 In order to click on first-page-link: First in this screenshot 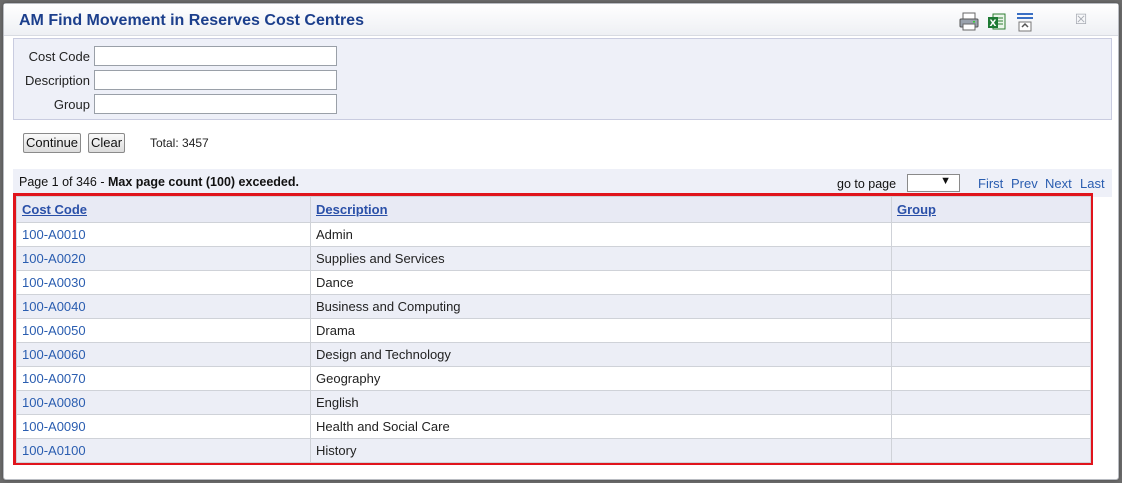, I will do `click(990, 183)`.